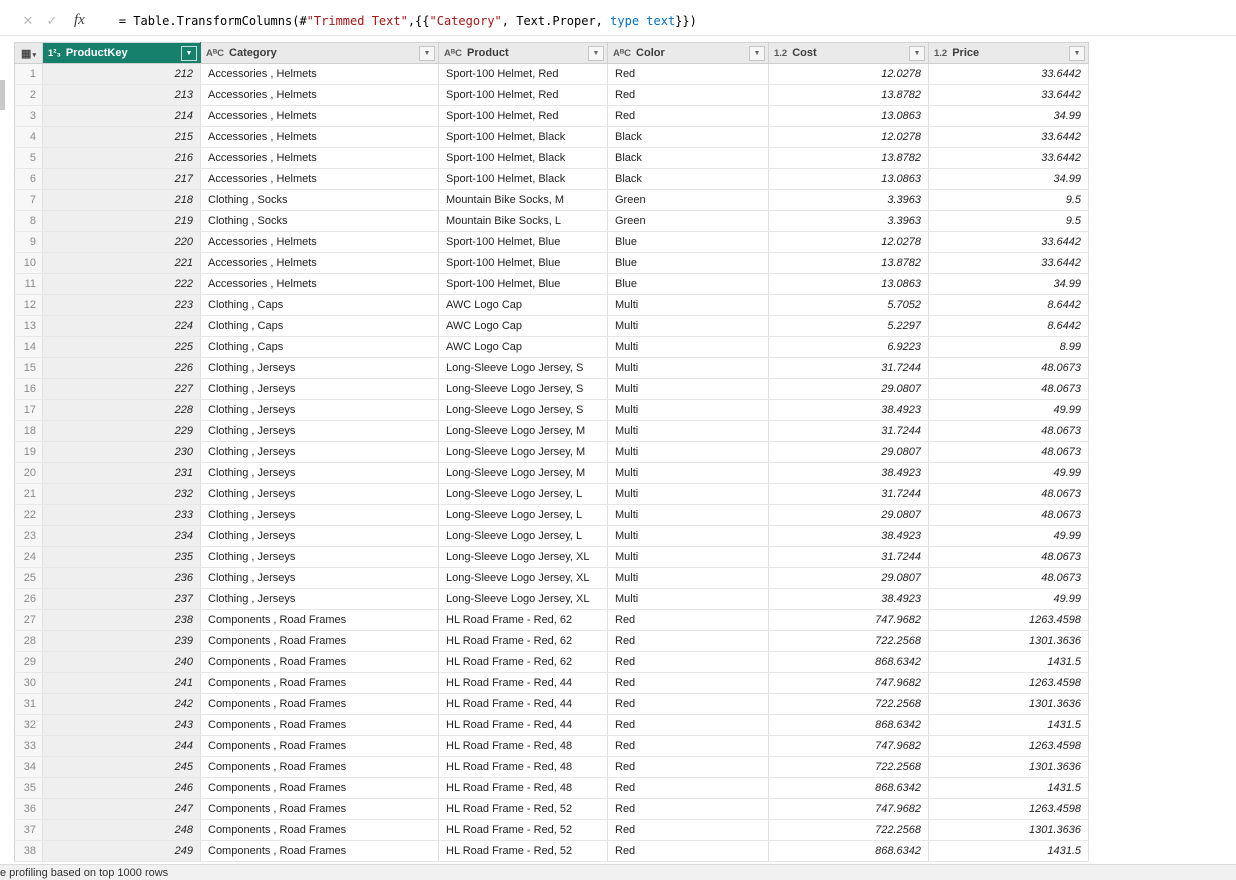  I want to click on cell: Mountain Bike Socks, M, so click(523, 200).